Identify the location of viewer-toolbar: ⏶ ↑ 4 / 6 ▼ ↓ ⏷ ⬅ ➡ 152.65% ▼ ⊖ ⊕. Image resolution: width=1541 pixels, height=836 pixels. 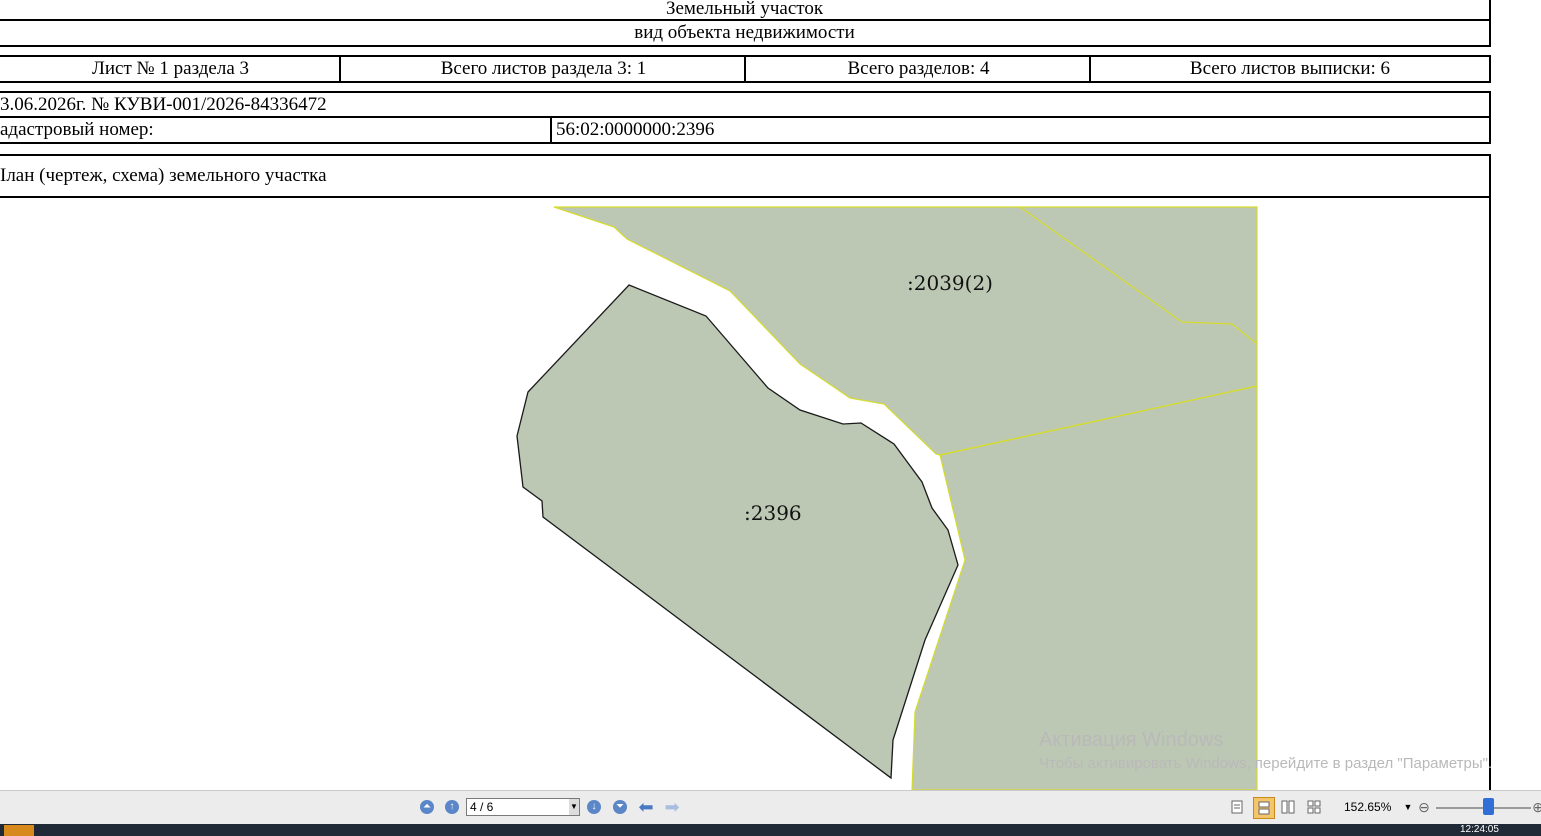
(770, 807).